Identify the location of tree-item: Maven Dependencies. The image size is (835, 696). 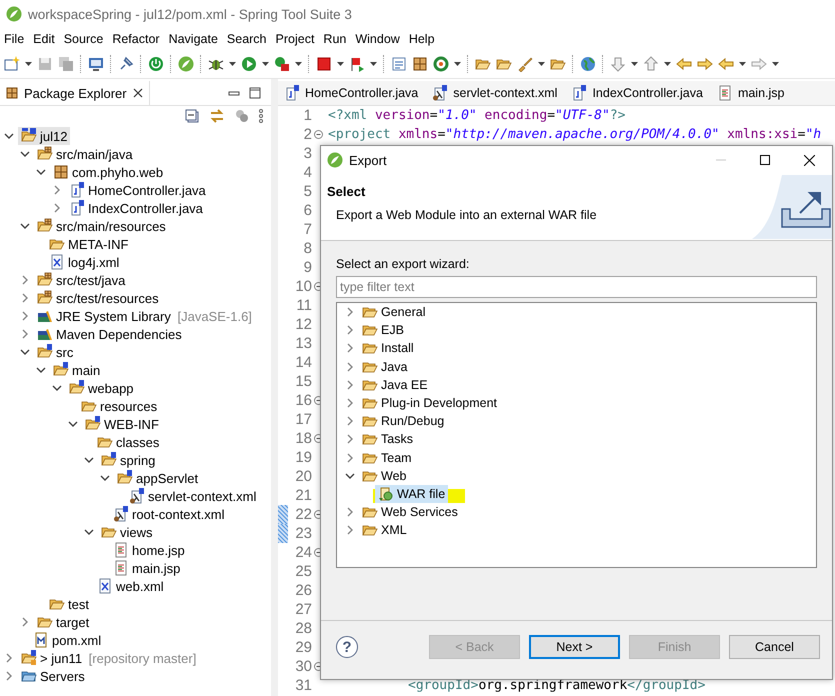
(109, 334).